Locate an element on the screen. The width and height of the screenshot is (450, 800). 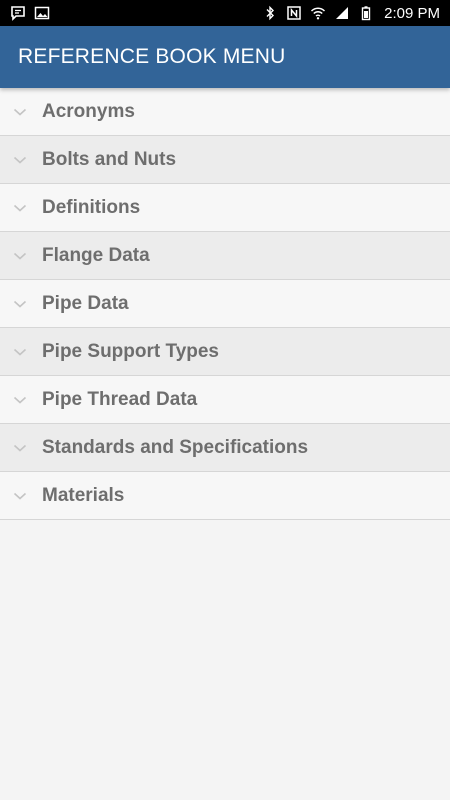
menu-item-label: Pipe Data is located at coordinates (85, 303).